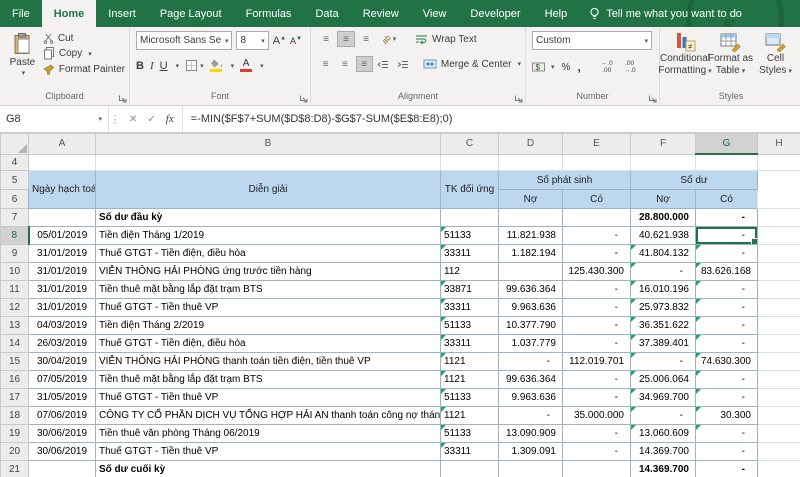  What do you see at coordinates (164, 66) in the screenshot?
I see `underline-button: U` at bounding box center [164, 66].